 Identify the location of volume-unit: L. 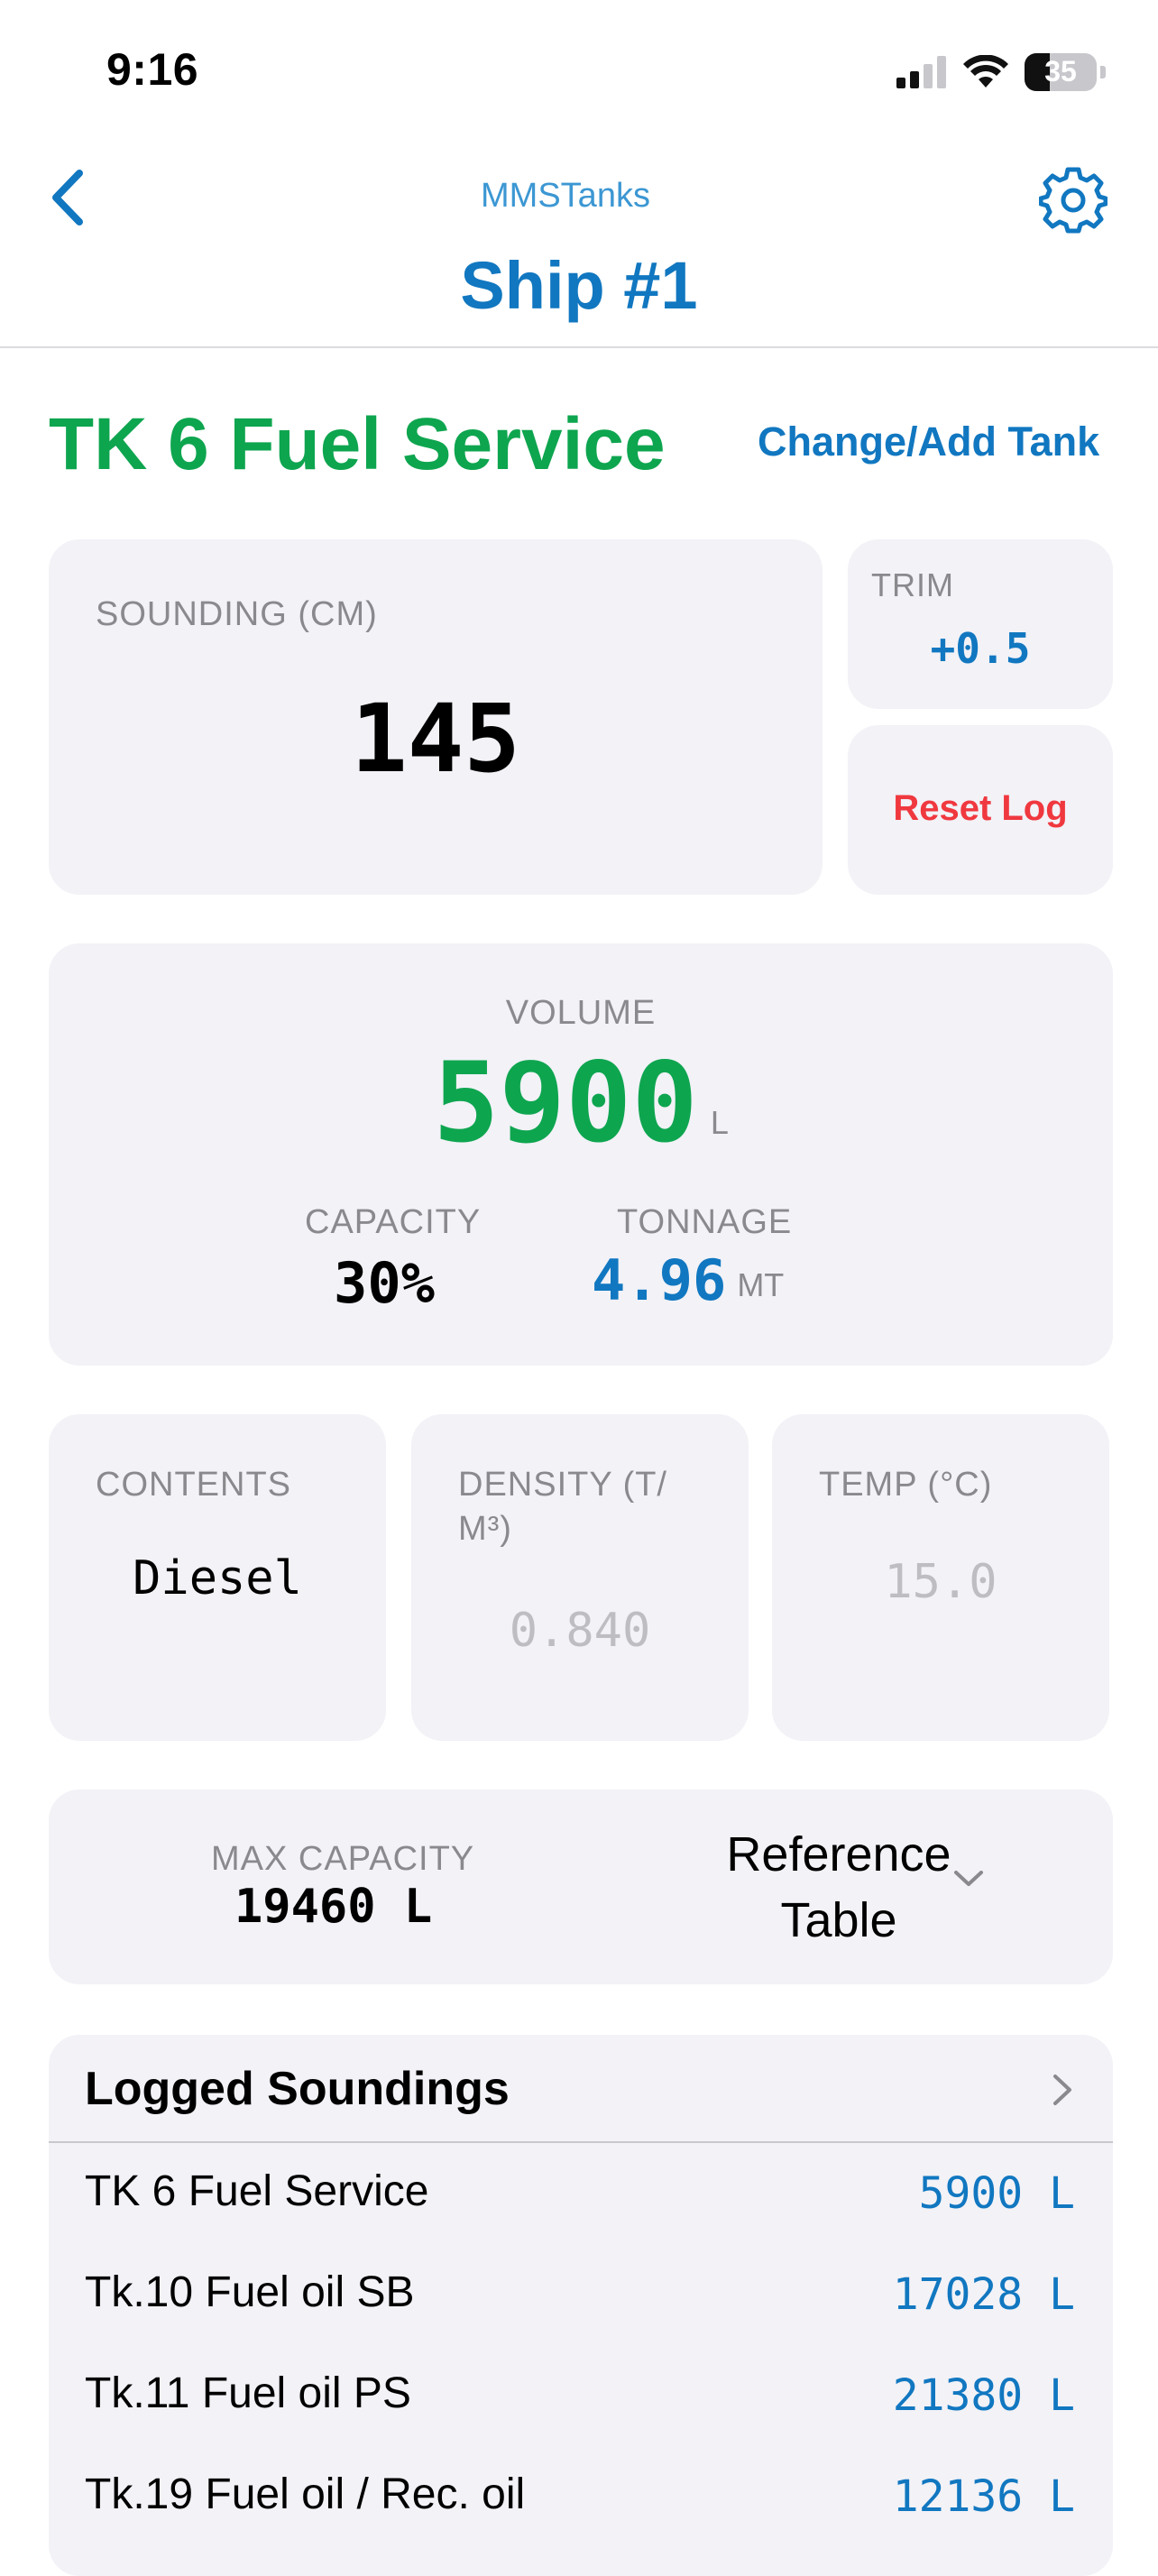
(719, 1123).